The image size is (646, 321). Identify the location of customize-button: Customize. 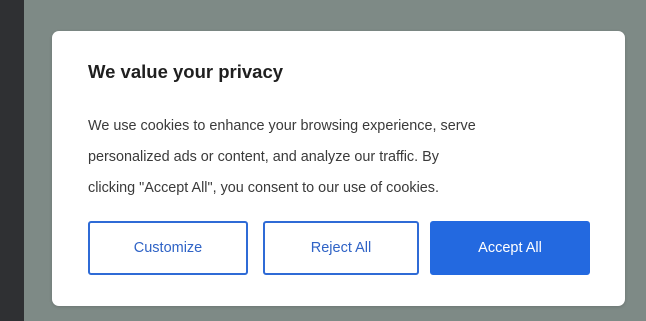
(168, 248).